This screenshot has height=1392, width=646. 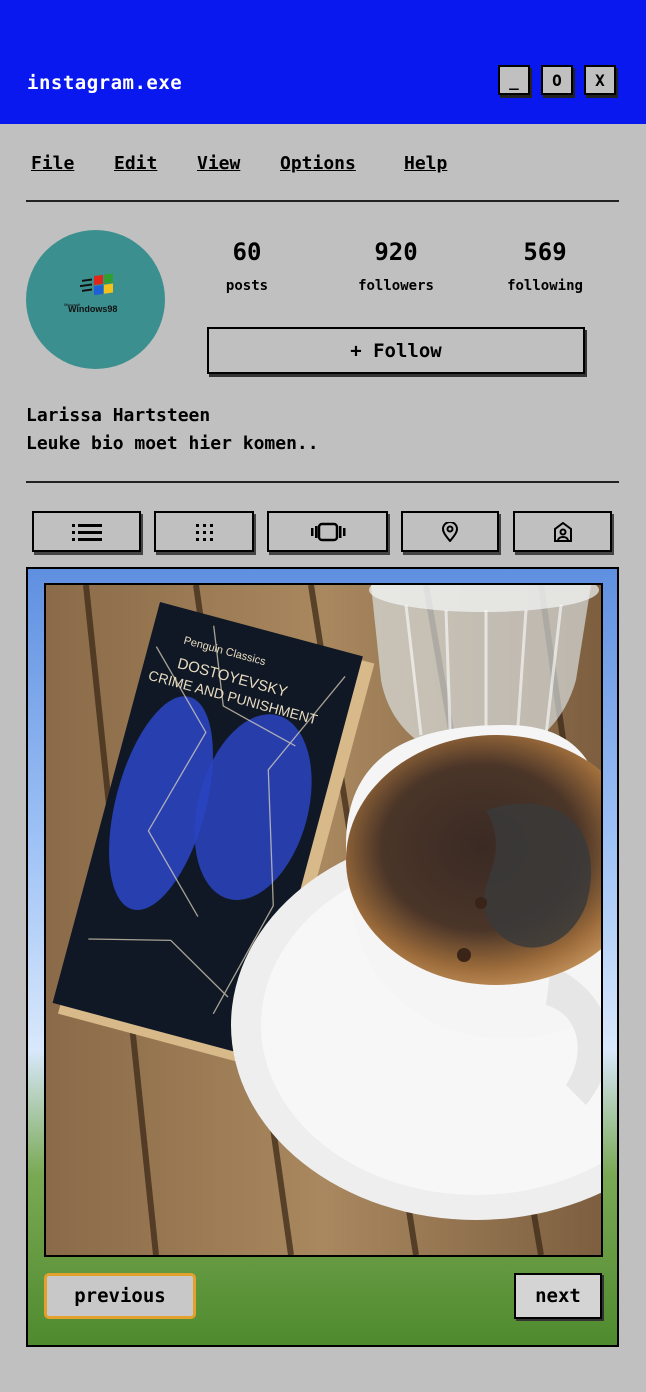 I want to click on reels-icon, so click(x=327, y=531).